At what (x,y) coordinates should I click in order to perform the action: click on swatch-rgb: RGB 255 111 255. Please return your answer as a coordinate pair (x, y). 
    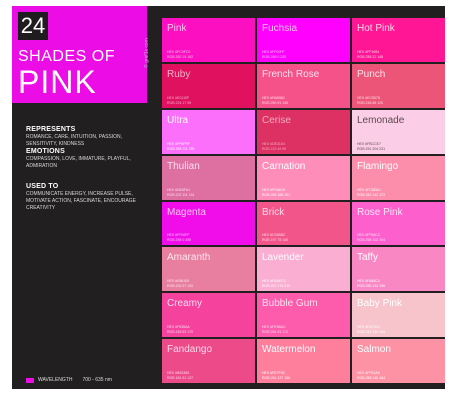
    Looking at the image, I should click on (181, 148).